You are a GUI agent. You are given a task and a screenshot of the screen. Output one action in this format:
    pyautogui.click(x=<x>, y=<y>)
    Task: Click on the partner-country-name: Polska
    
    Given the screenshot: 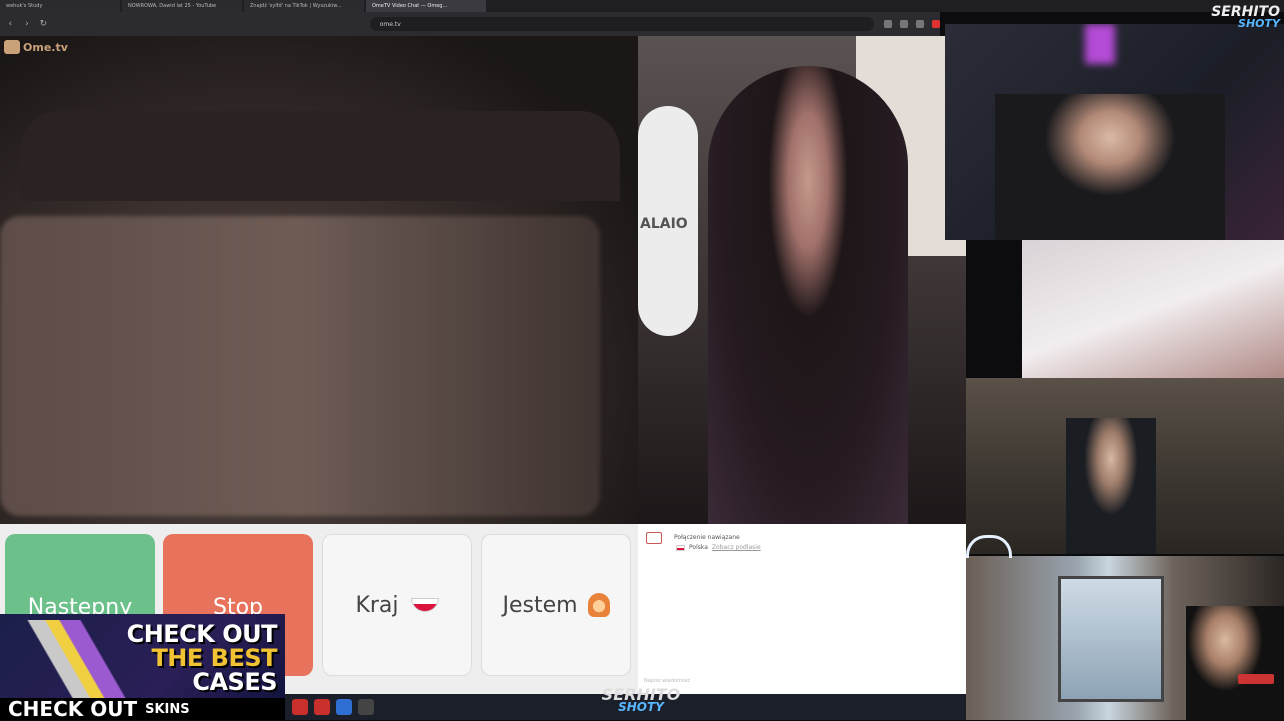 What is the action you would take?
    pyautogui.click(x=698, y=547)
    